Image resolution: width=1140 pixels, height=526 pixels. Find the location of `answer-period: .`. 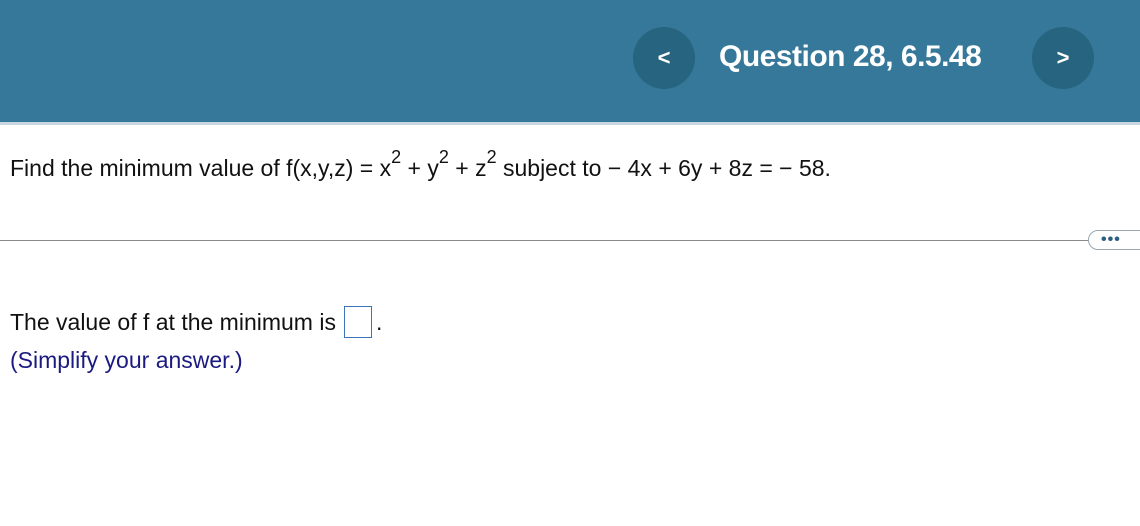

answer-period: . is located at coordinates (379, 321).